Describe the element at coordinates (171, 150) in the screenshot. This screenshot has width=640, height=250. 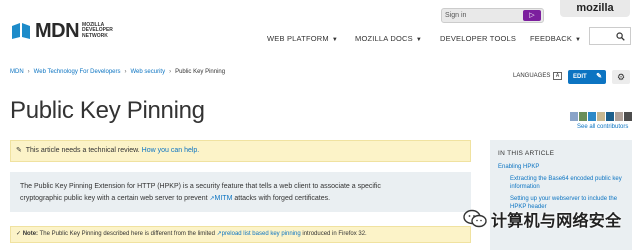
I see `how-you-can-help-link: How you can help.` at that location.